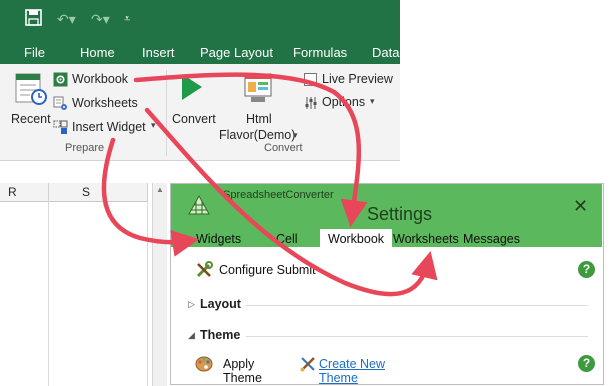 The image size is (610, 386). I want to click on worksheets-gear-icon, so click(60, 106).